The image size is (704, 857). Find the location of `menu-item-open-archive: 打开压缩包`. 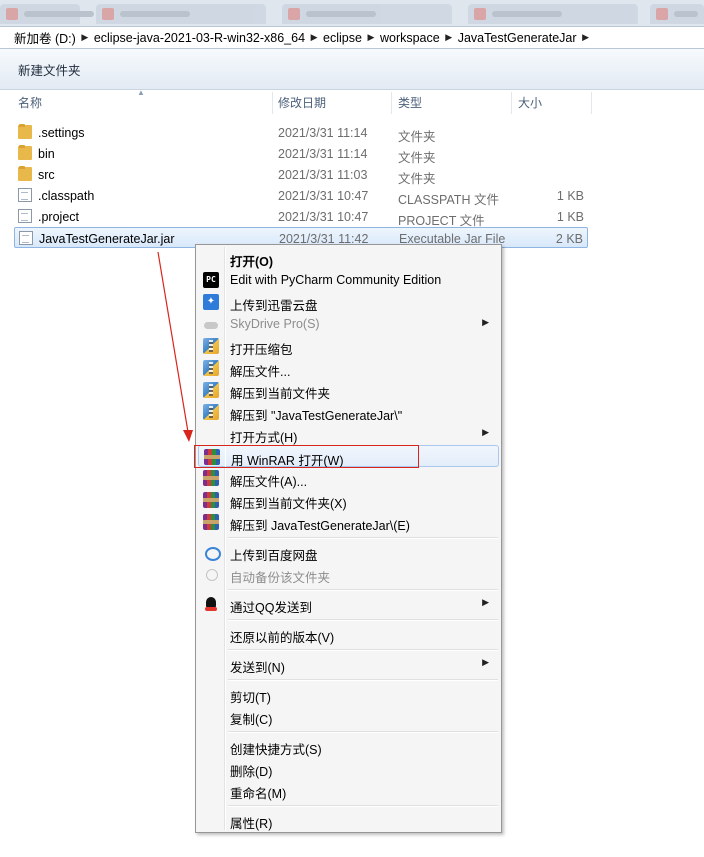

menu-item-open-archive: 打开压缩包 is located at coordinates (348, 346).